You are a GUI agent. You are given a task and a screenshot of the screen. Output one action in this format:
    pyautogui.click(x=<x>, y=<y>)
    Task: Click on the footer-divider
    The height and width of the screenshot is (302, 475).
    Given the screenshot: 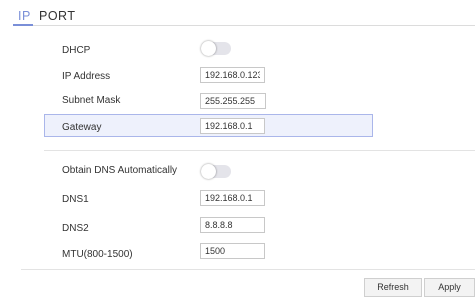 What is the action you would take?
    pyautogui.click(x=248, y=269)
    